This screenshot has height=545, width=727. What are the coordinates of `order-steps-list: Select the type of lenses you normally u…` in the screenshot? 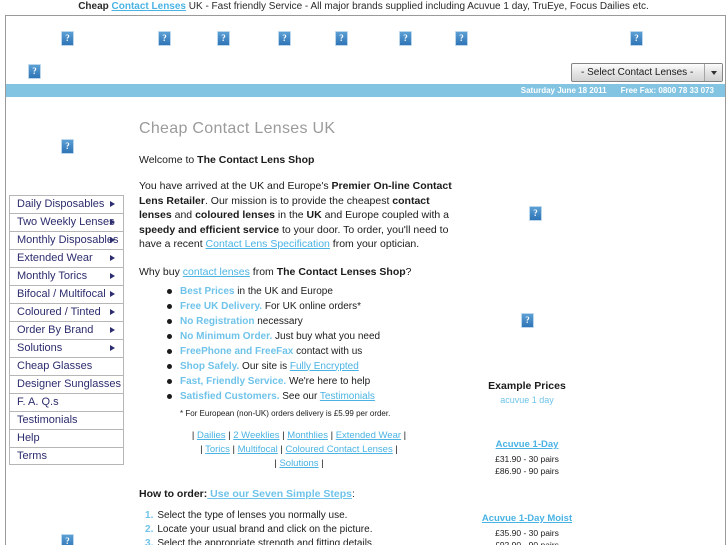 It's located at (299, 527).